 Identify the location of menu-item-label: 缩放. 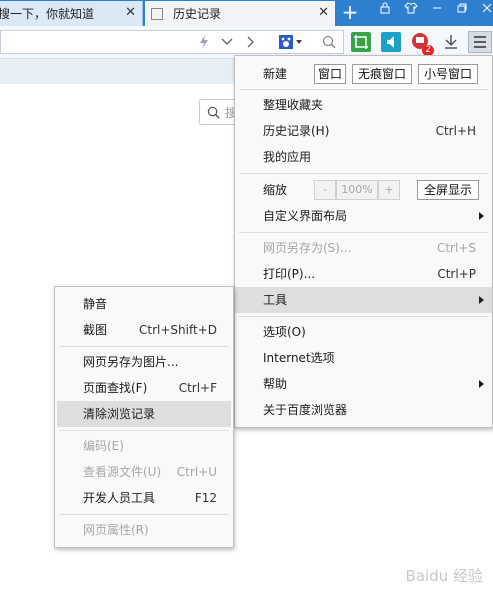
(275, 190).